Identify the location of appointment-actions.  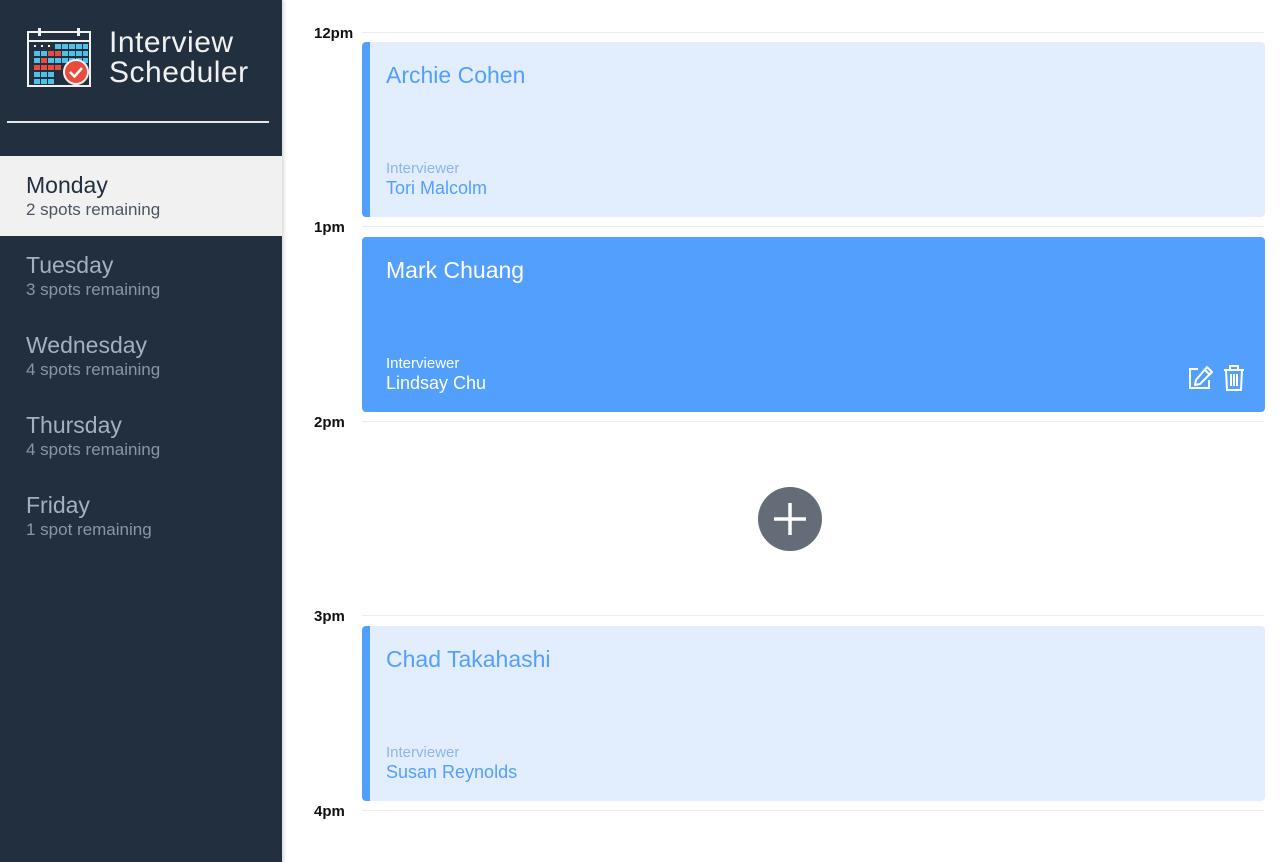
(1217, 378).